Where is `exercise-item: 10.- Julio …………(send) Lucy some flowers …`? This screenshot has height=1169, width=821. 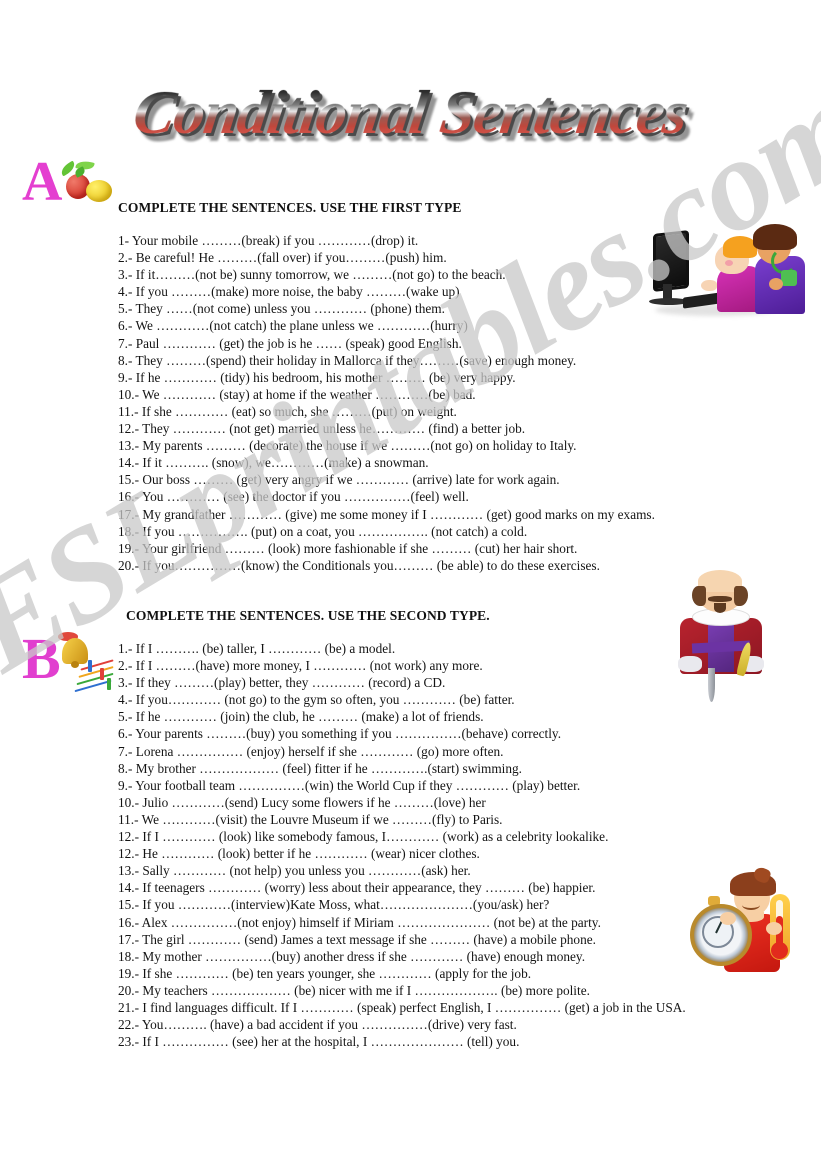
exercise-item: 10.- Julio …………(send) Lucy some flowers … is located at coordinates (302, 802).